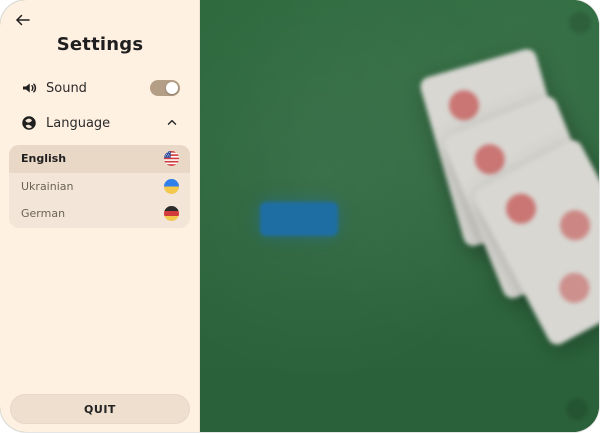  What do you see at coordinates (99, 159) in the screenshot?
I see `language-option-english: English` at bounding box center [99, 159].